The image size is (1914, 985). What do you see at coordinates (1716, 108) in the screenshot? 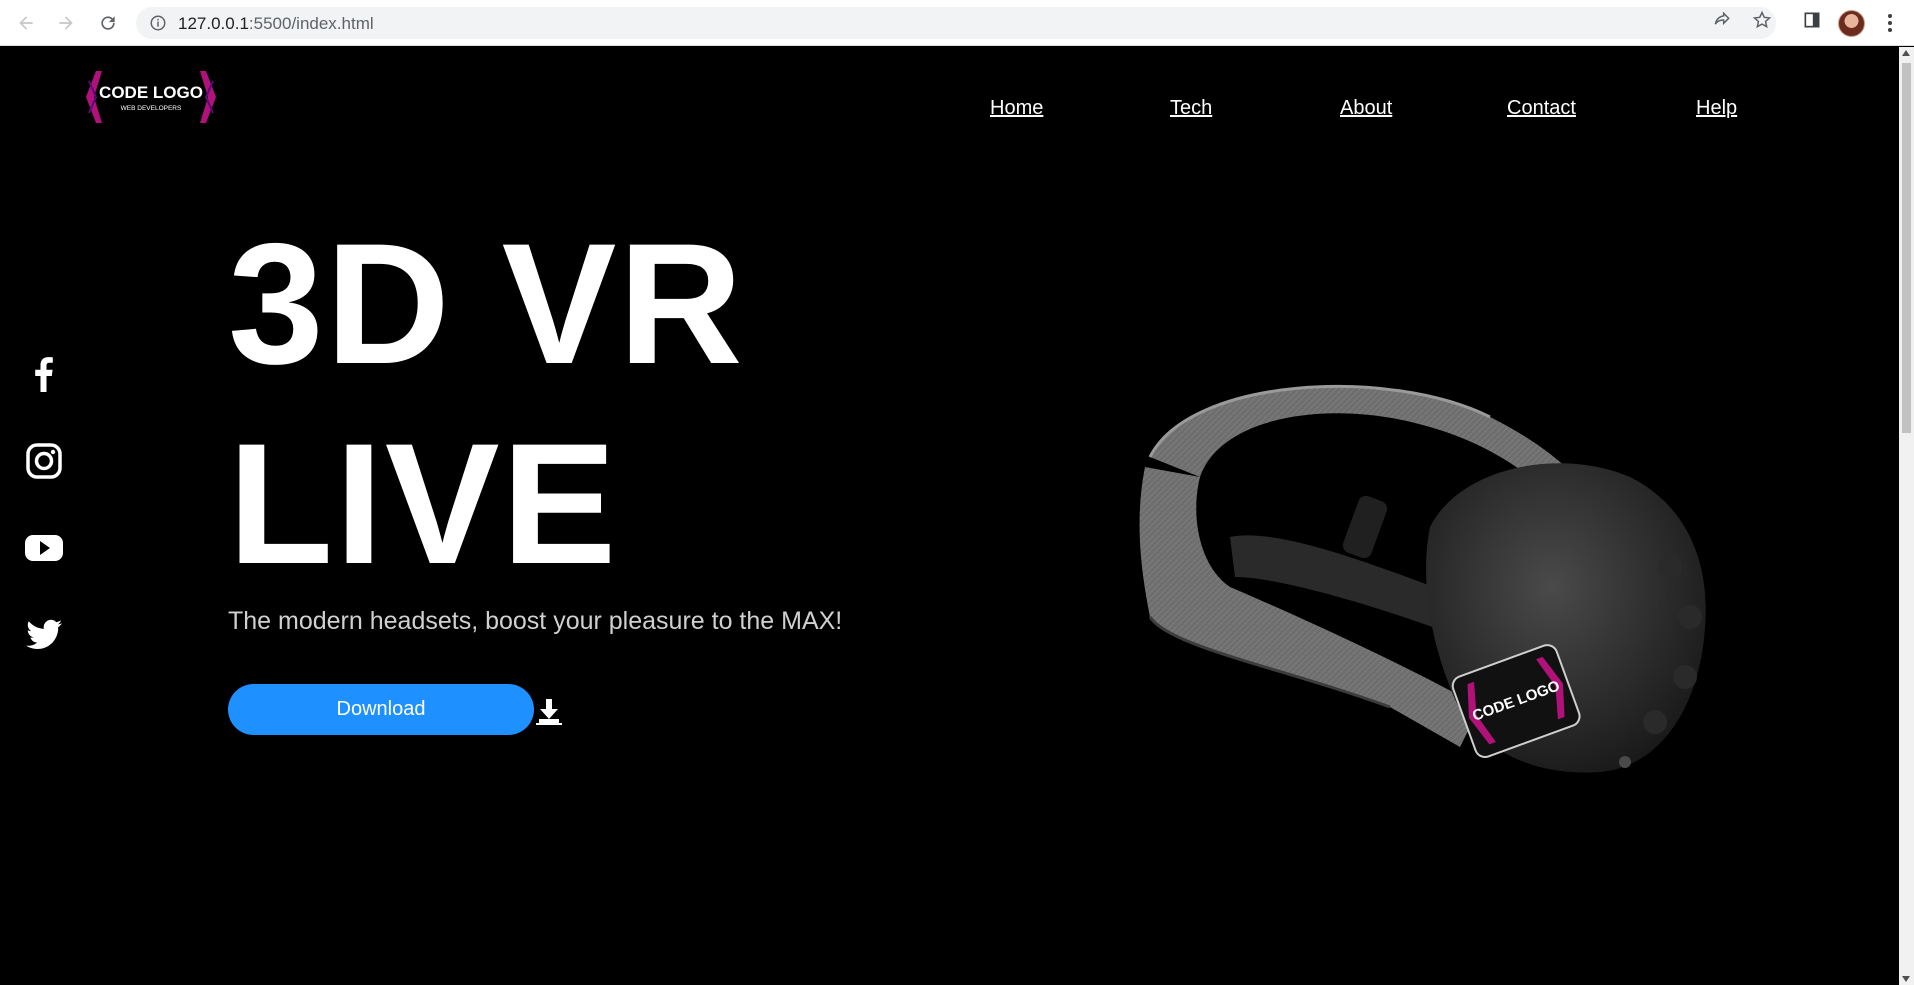
I see `nav-help: Help` at bounding box center [1716, 108].